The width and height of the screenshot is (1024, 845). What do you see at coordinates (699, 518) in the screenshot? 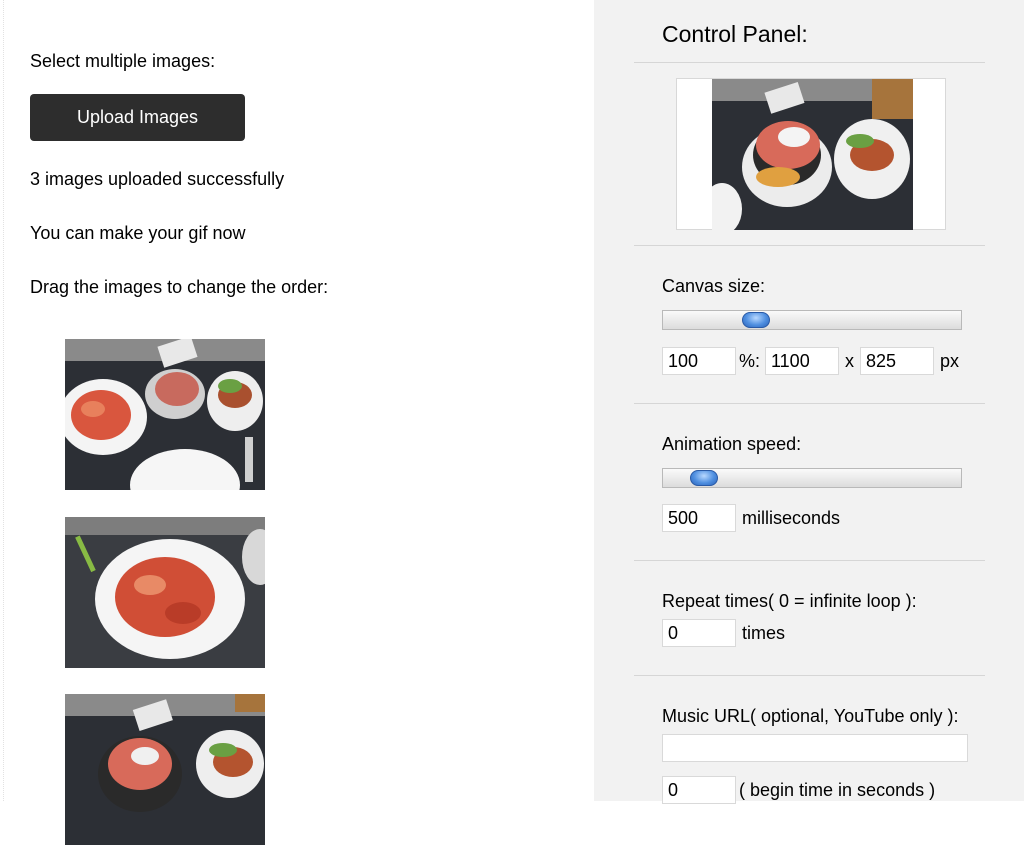
I see `speed-ms-input: 500` at bounding box center [699, 518].